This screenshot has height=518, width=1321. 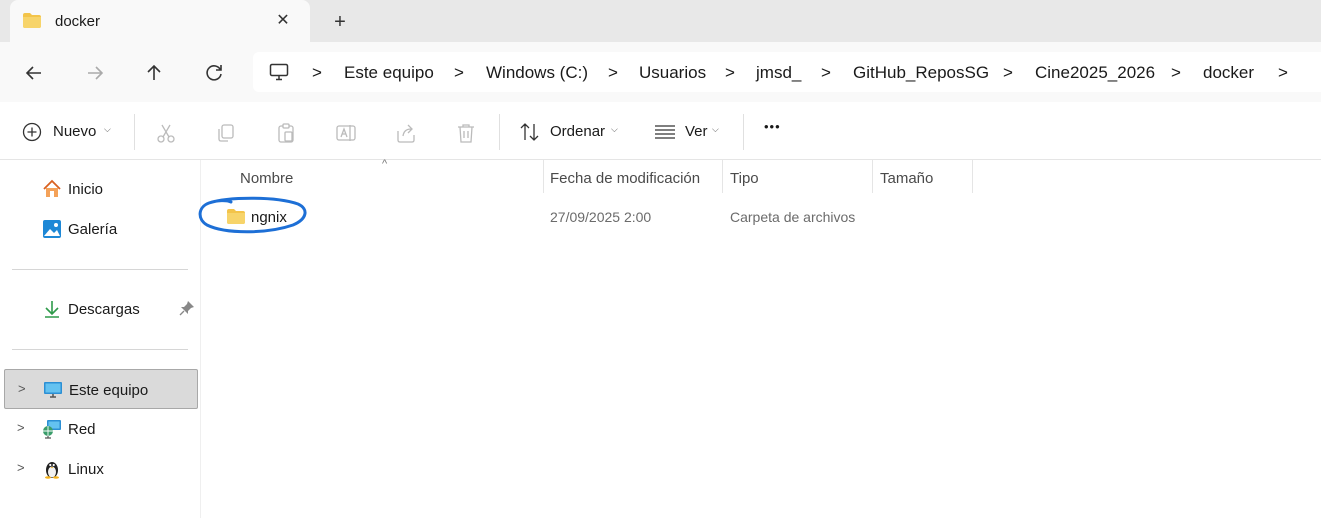 What do you see at coordinates (93, 229) in the screenshot?
I see `sidebar-item-label: Galería` at bounding box center [93, 229].